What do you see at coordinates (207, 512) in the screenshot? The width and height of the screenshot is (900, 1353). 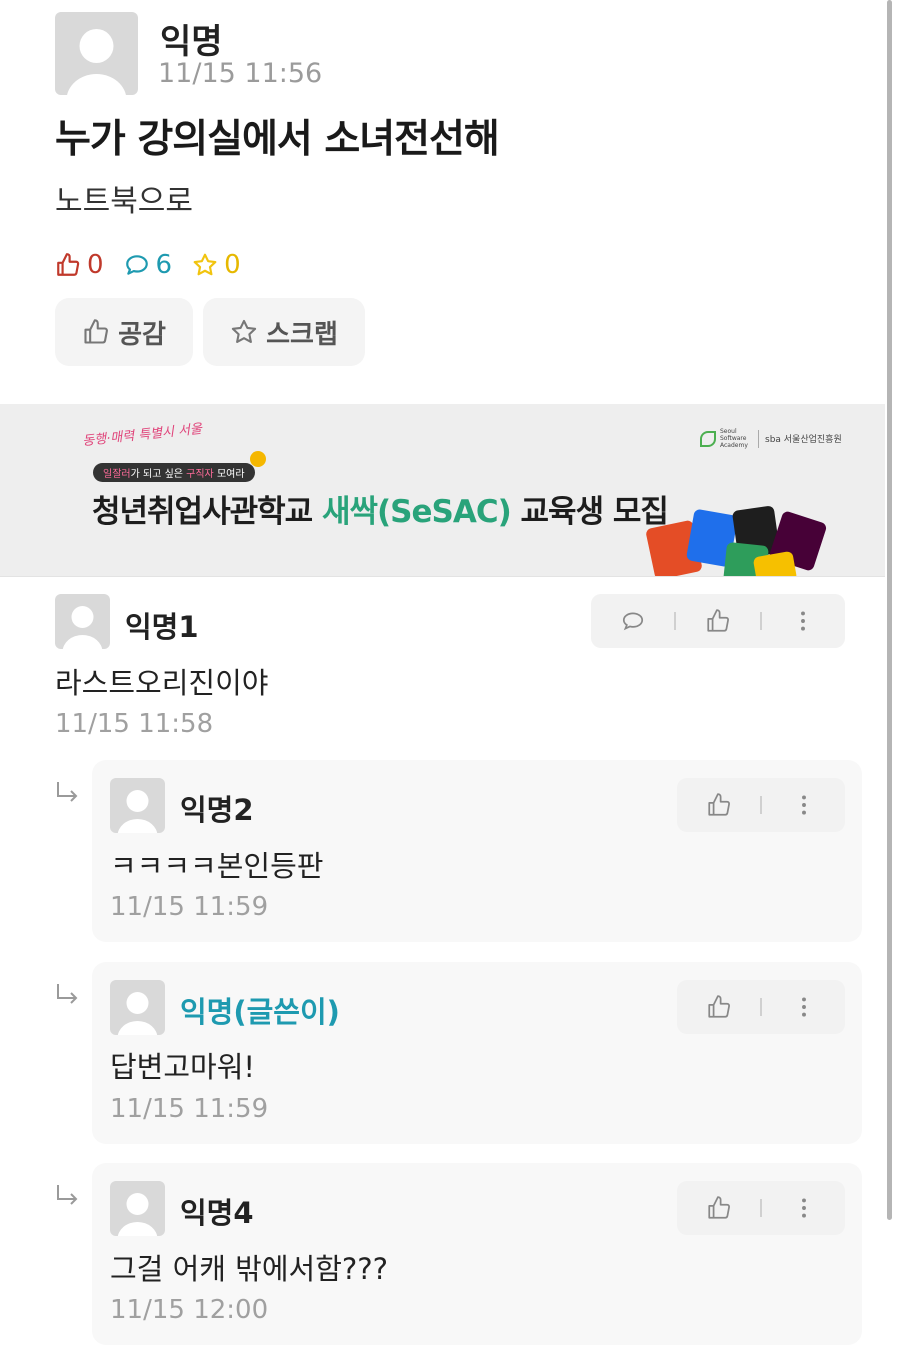 I see `banner-headline-text: 청년취업사관학교` at bounding box center [207, 512].